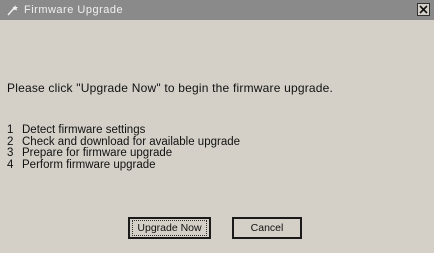  Describe the element at coordinates (10, 130) in the screenshot. I see `step-number: 1` at that location.